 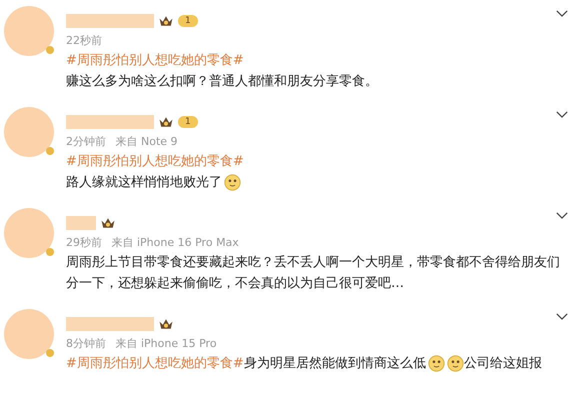 I want to click on comment-text: 赚这么多为啥这么扣啊？普通人都懂和朋友分享零食。, so click(x=222, y=81).